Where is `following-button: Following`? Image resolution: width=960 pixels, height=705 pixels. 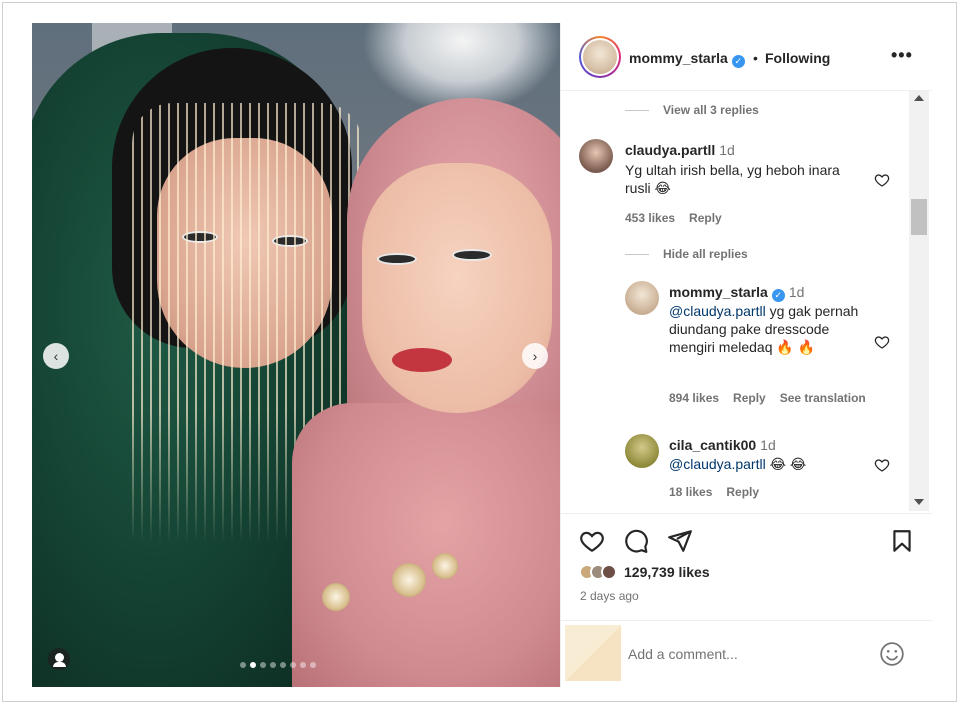
following-button: Following is located at coordinates (797, 58).